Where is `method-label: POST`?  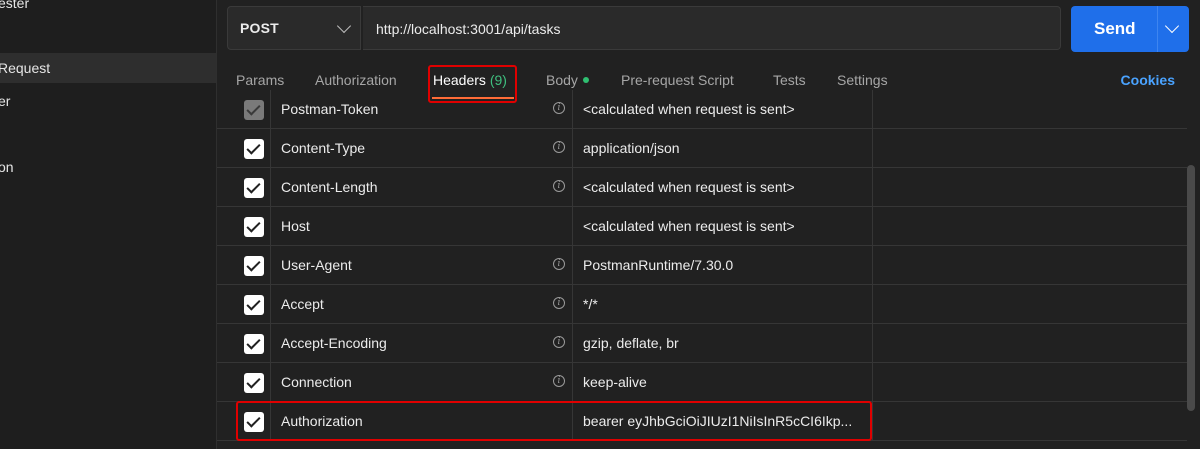
method-label: POST is located at coordinates (259, 28).